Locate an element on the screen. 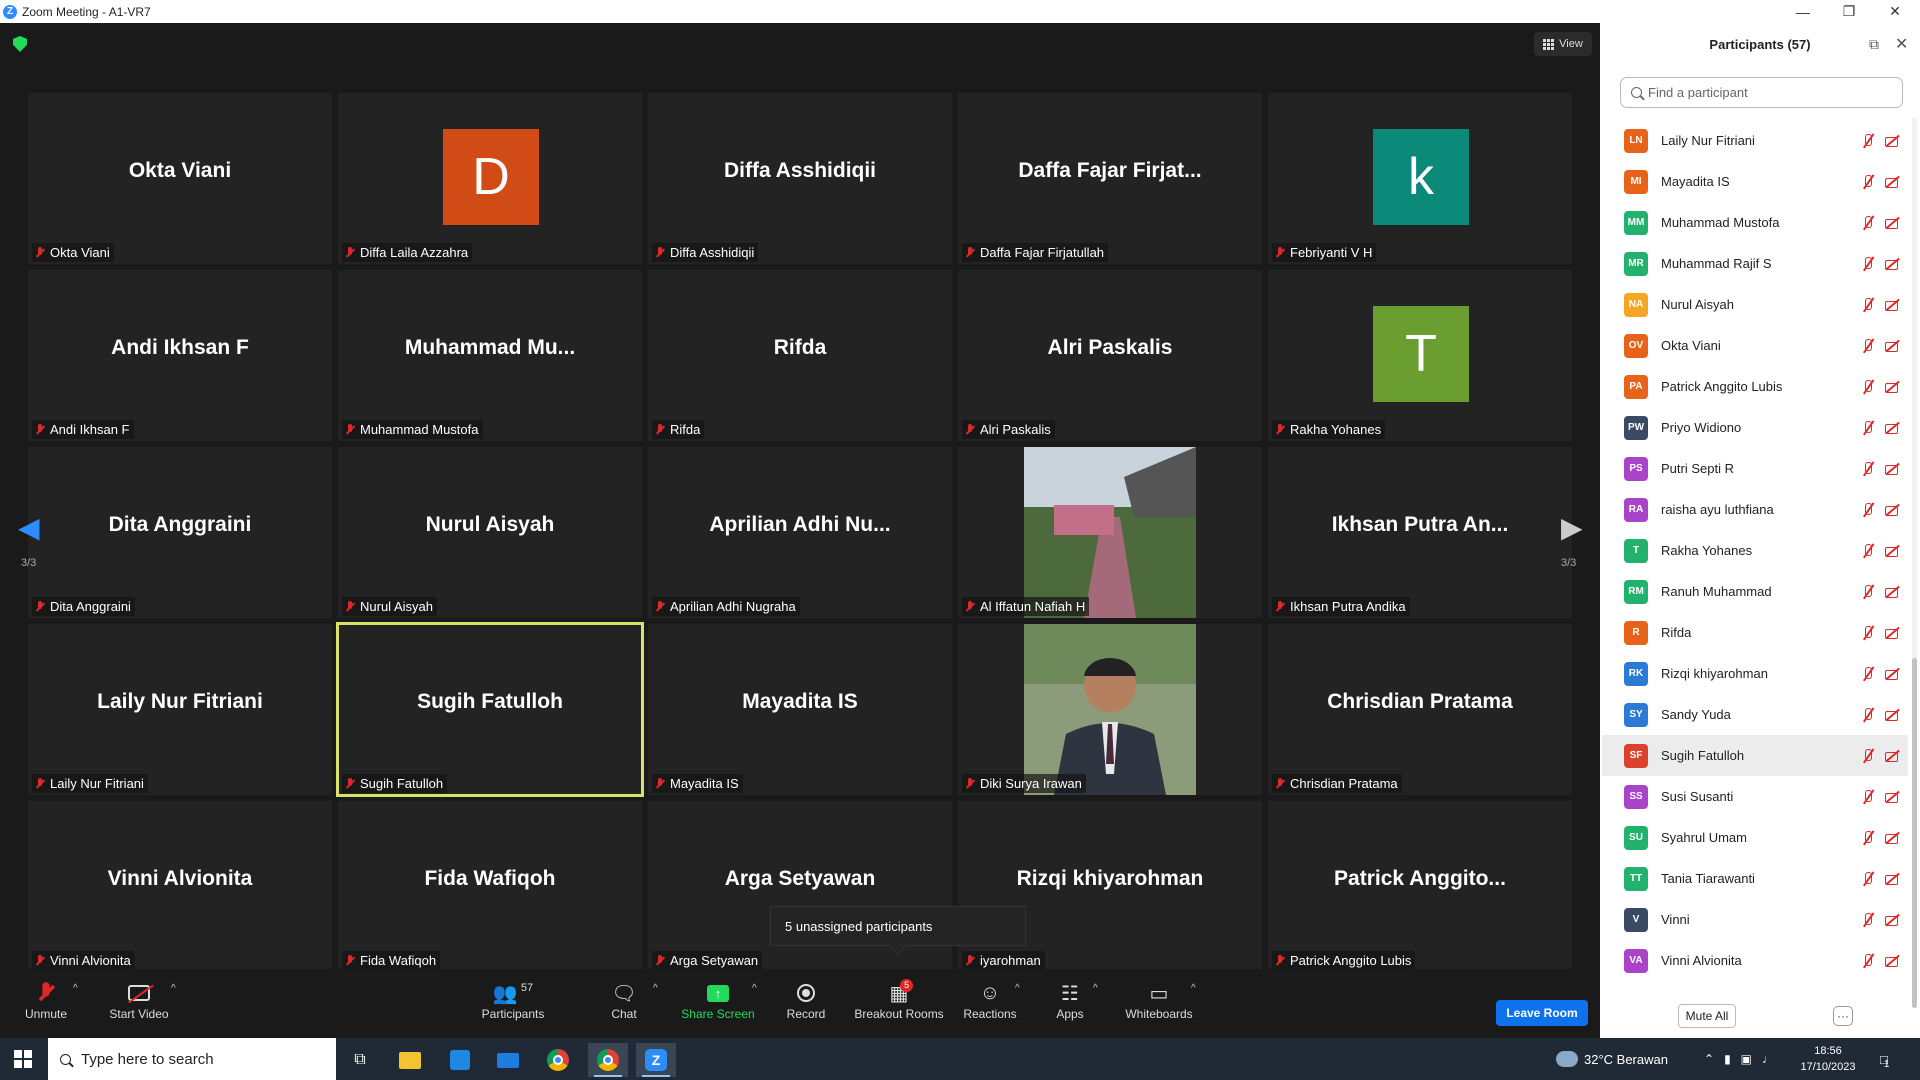 Image resolution: width=1920 pixels, height=1080 pixels. view-button: View is located at coordinates (1563, 44).